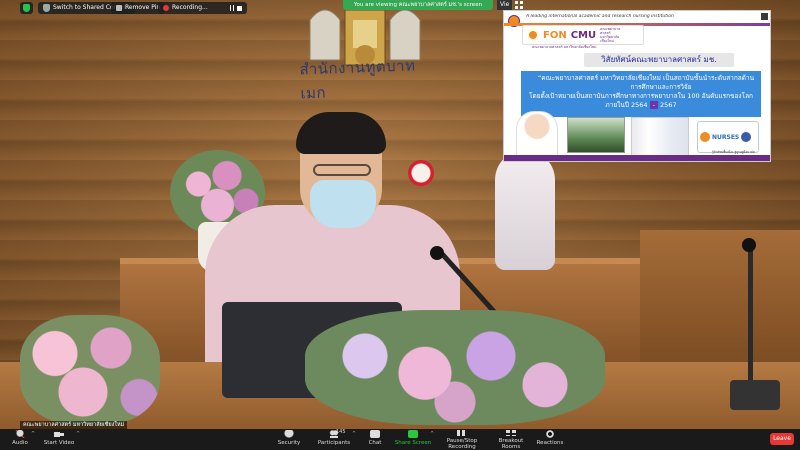  What do you see at coordinates (659, 60) in the screenshot?
I see `slide-header: วิสัยทัศน์คณะพยาบาลศาสตร์ มช.` at bounding box center [659, 60].